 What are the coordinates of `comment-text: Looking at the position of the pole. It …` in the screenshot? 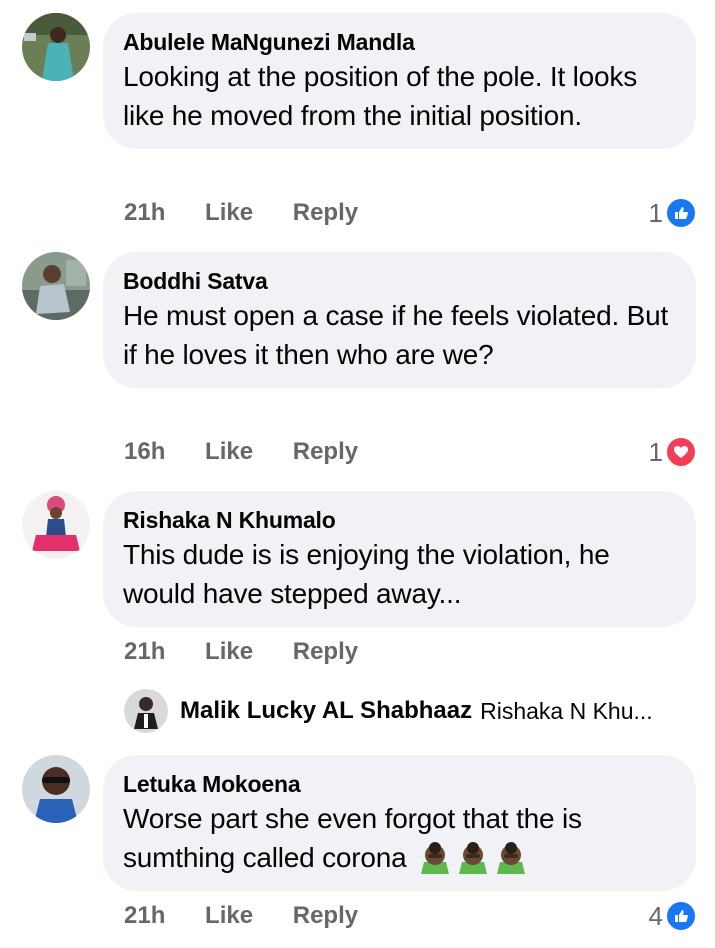 It's located at (380, 96).